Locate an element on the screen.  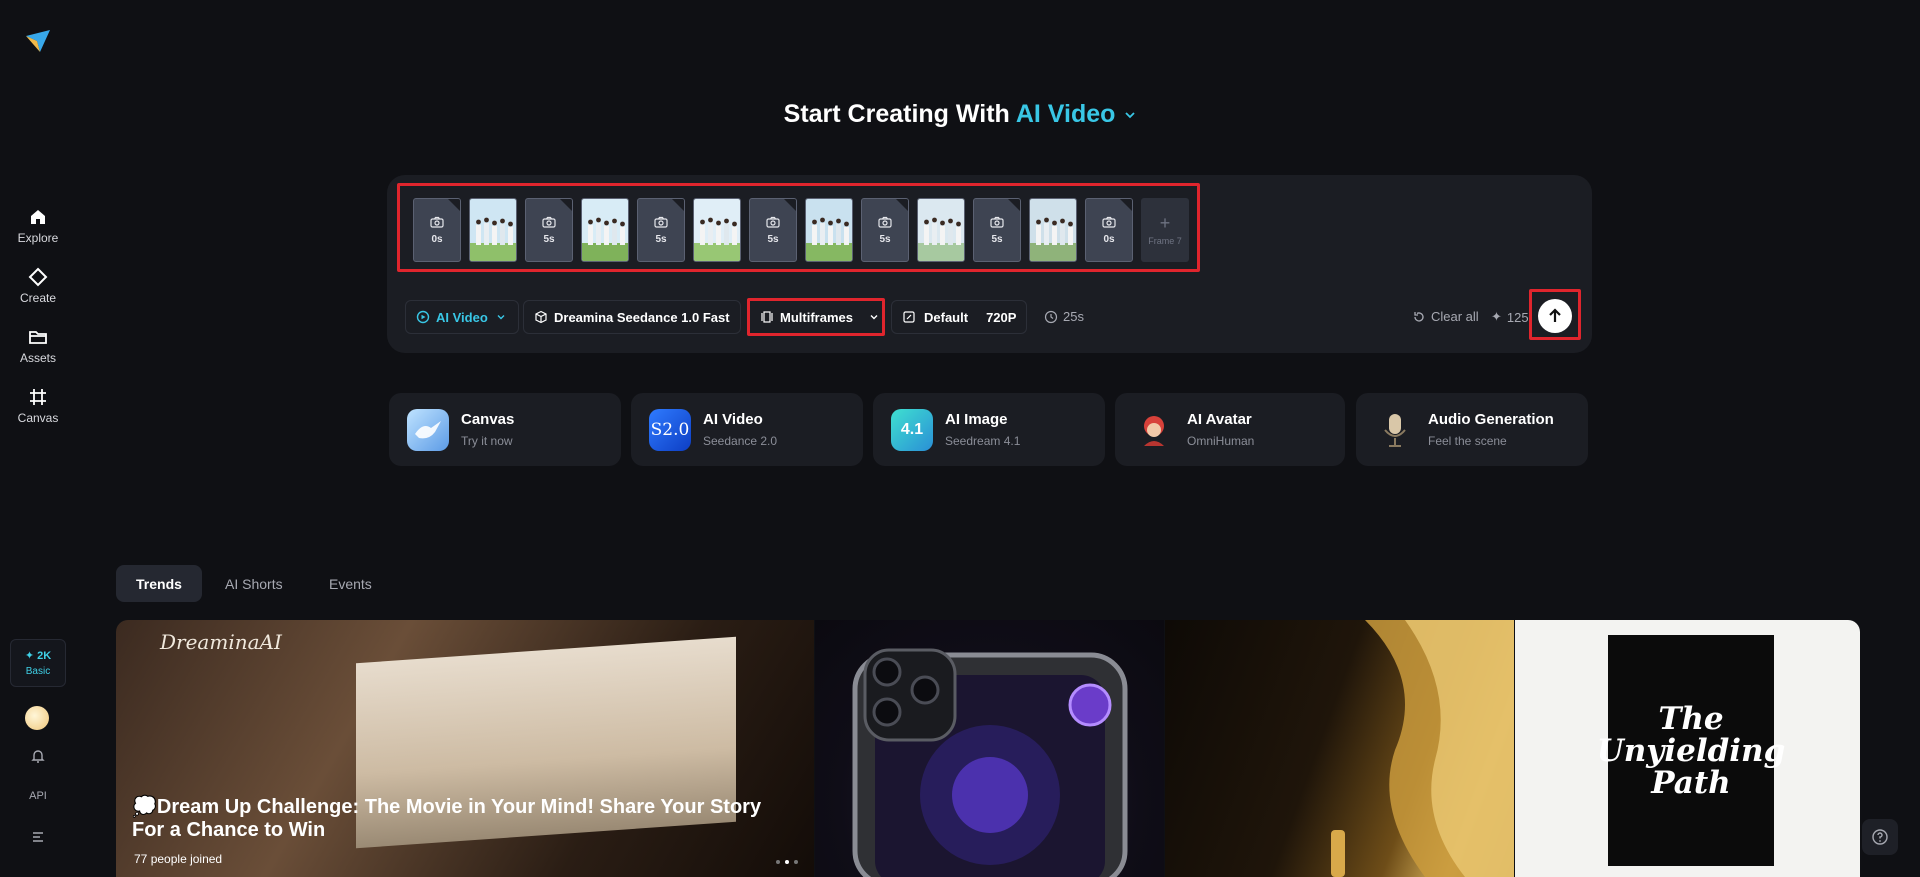
clear-all-label: Clear all is located at coordinates (1455, 316).